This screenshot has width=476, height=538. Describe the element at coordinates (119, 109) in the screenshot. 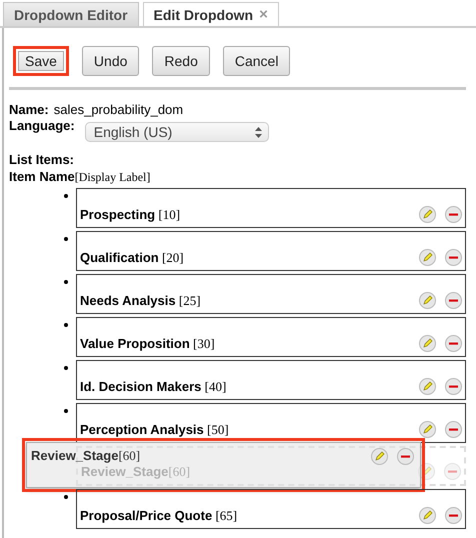

I see `name-value: sales_probability_dom` at that location.